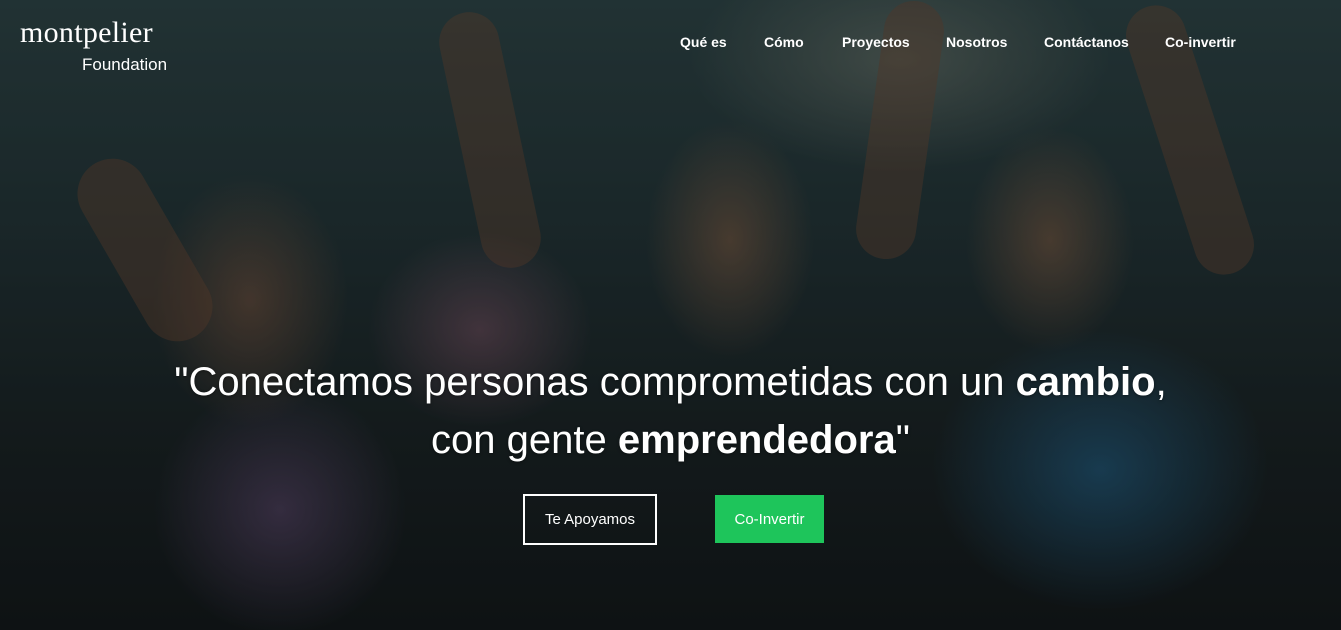 The height and width of the screenshot is (630, 1341). Describe the element at coordinates (784, 42) in the screenshot. I see `nav-item-como: Cómo` at that location.